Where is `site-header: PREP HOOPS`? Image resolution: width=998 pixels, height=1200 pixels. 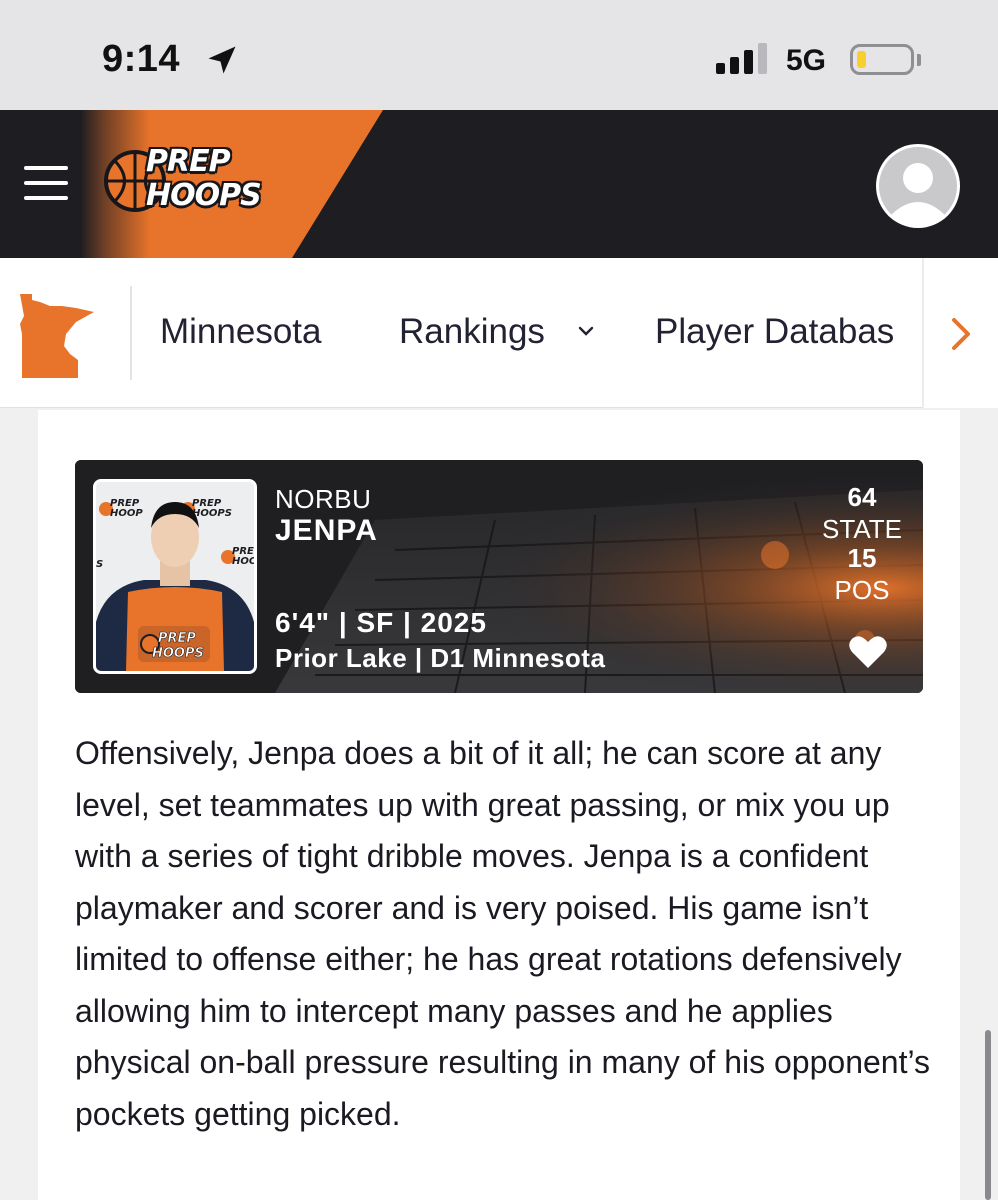 site-header: PREP HOOPS is located at coordinates (499, 184).